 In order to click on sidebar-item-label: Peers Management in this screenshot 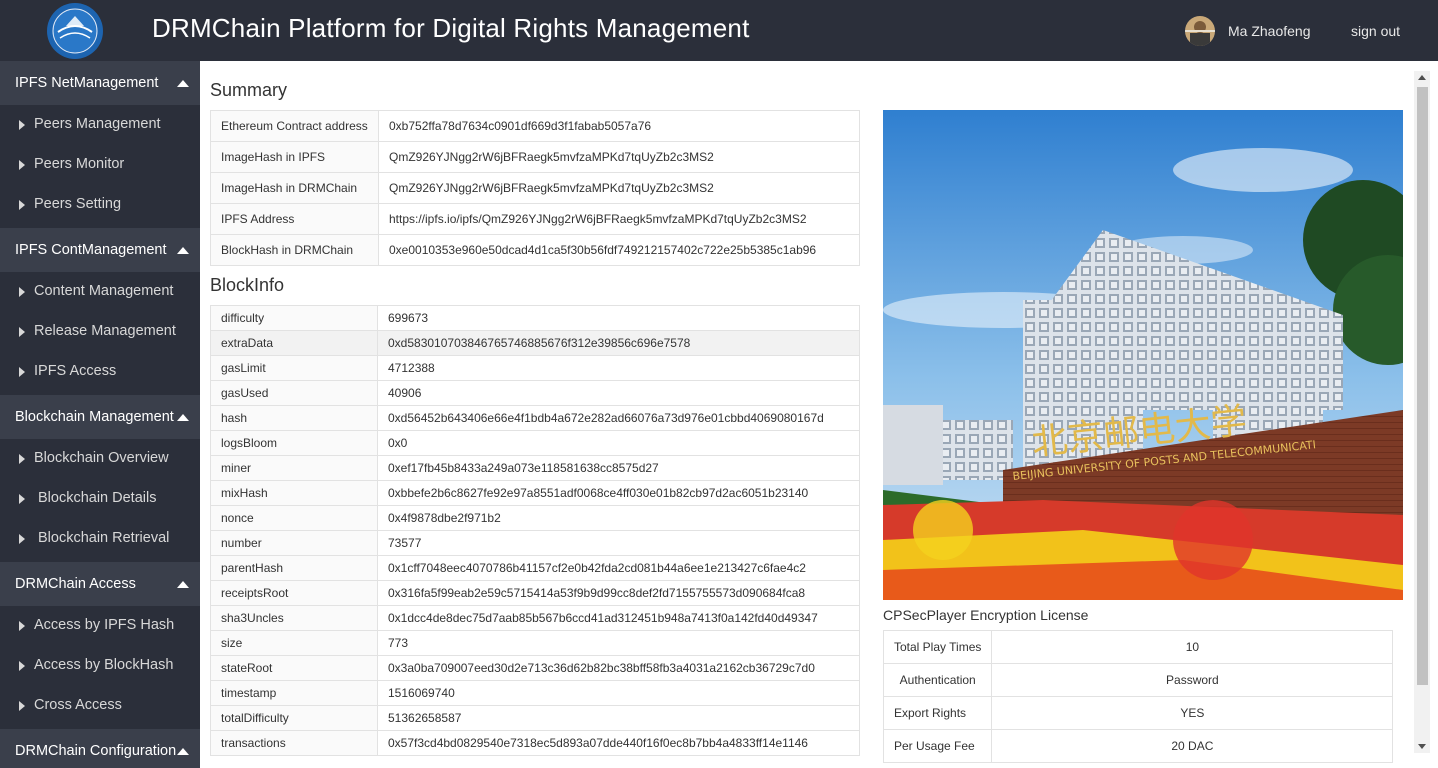, I will do `click(97, 124)`.